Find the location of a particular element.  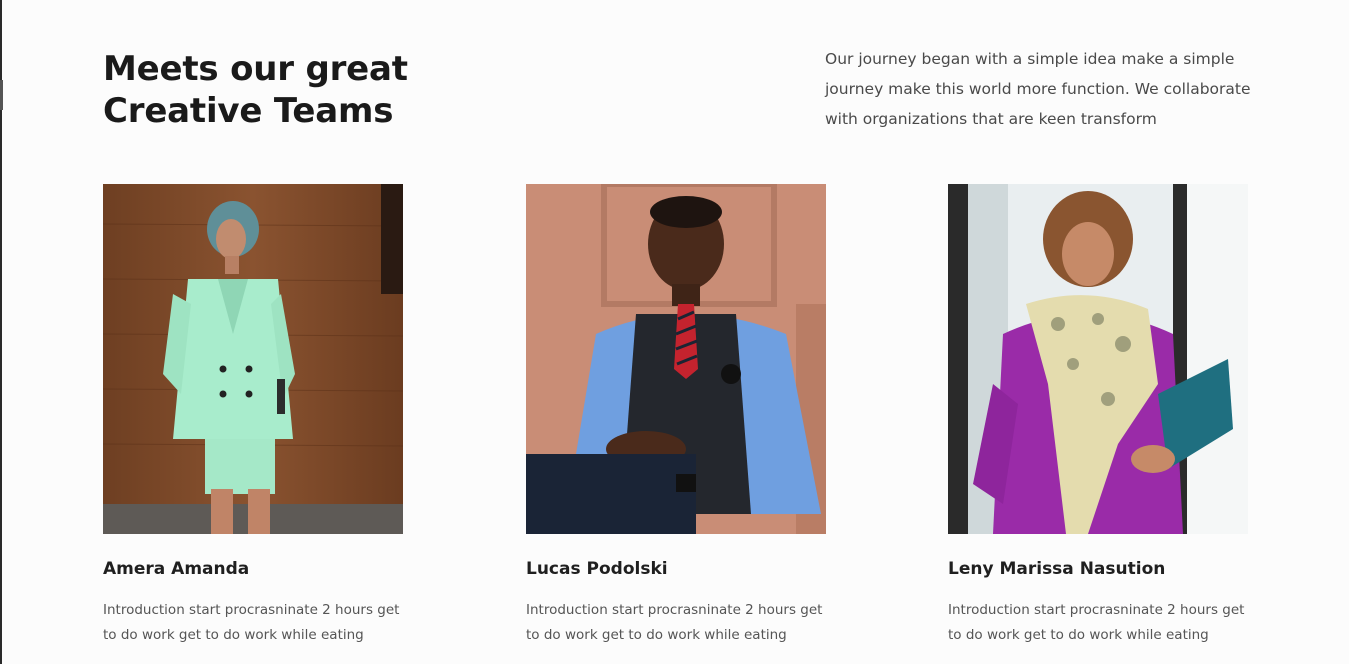

window-edge-notch is located at coordinates (1, 95).